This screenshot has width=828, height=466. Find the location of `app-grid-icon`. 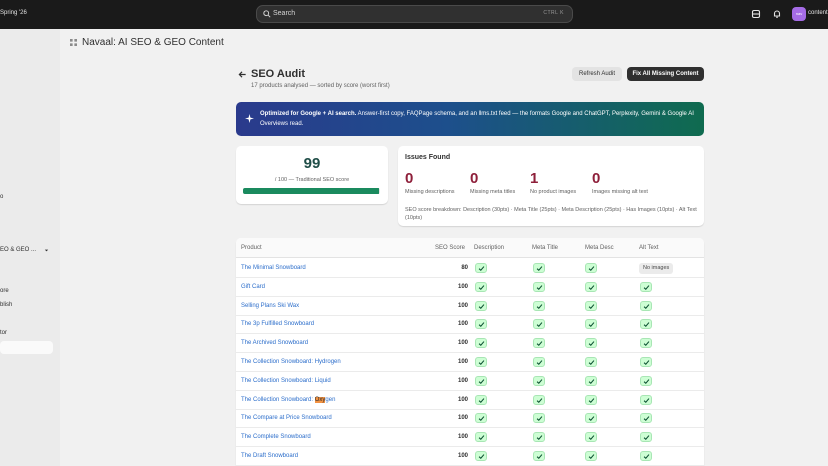

app-grid-icon is located at coordinates (73, 42).